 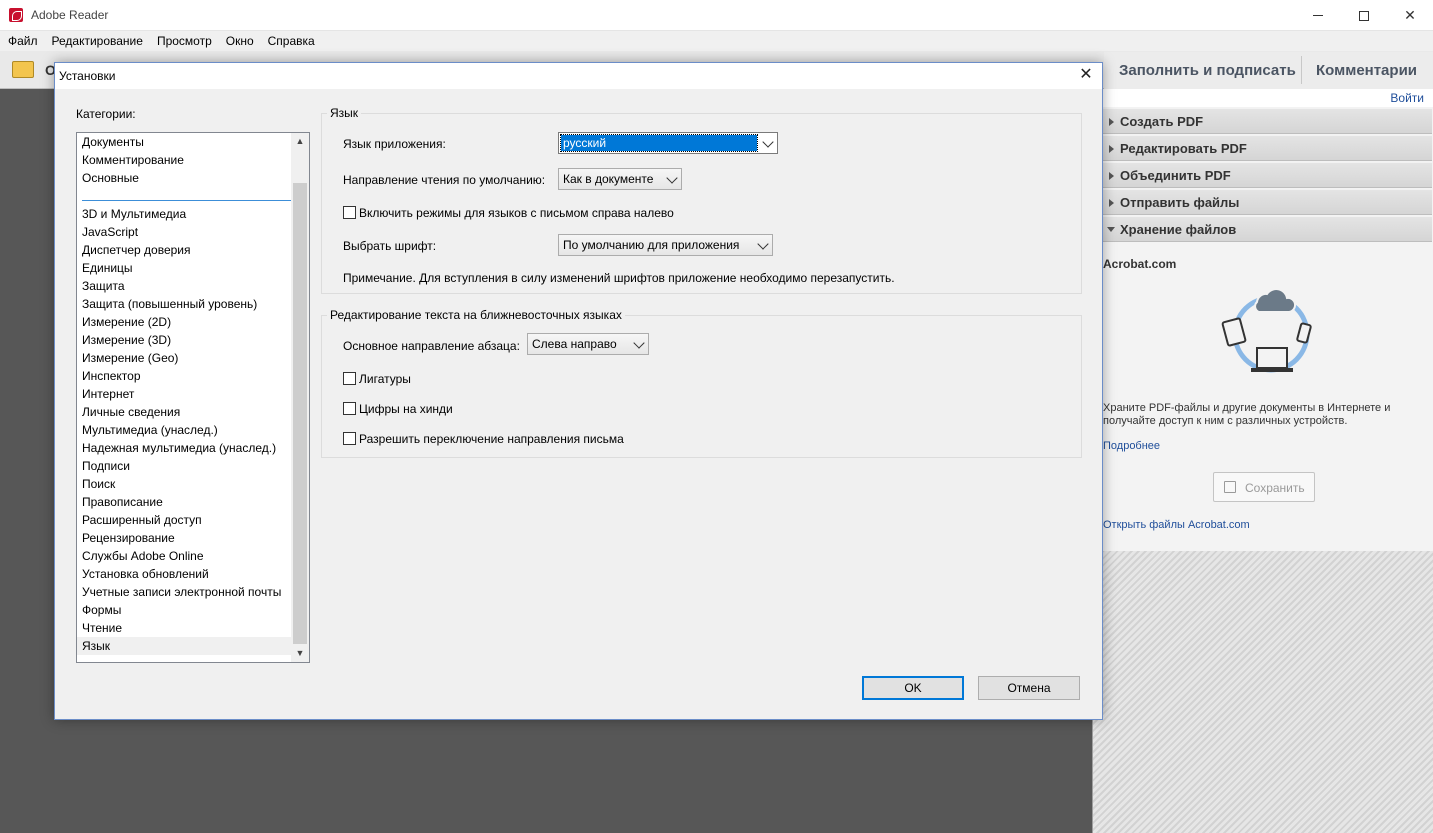 What do you see at coordinates (23, 69) in the screenshot?
I see `open-folder-icon` at bounding box center [23, 69].